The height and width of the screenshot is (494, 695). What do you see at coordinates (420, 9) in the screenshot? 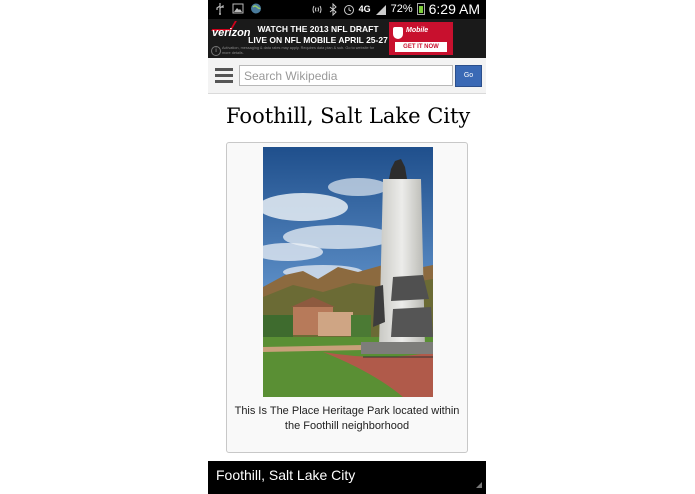
I see `battery-icon` at bounding box center [420, 9].